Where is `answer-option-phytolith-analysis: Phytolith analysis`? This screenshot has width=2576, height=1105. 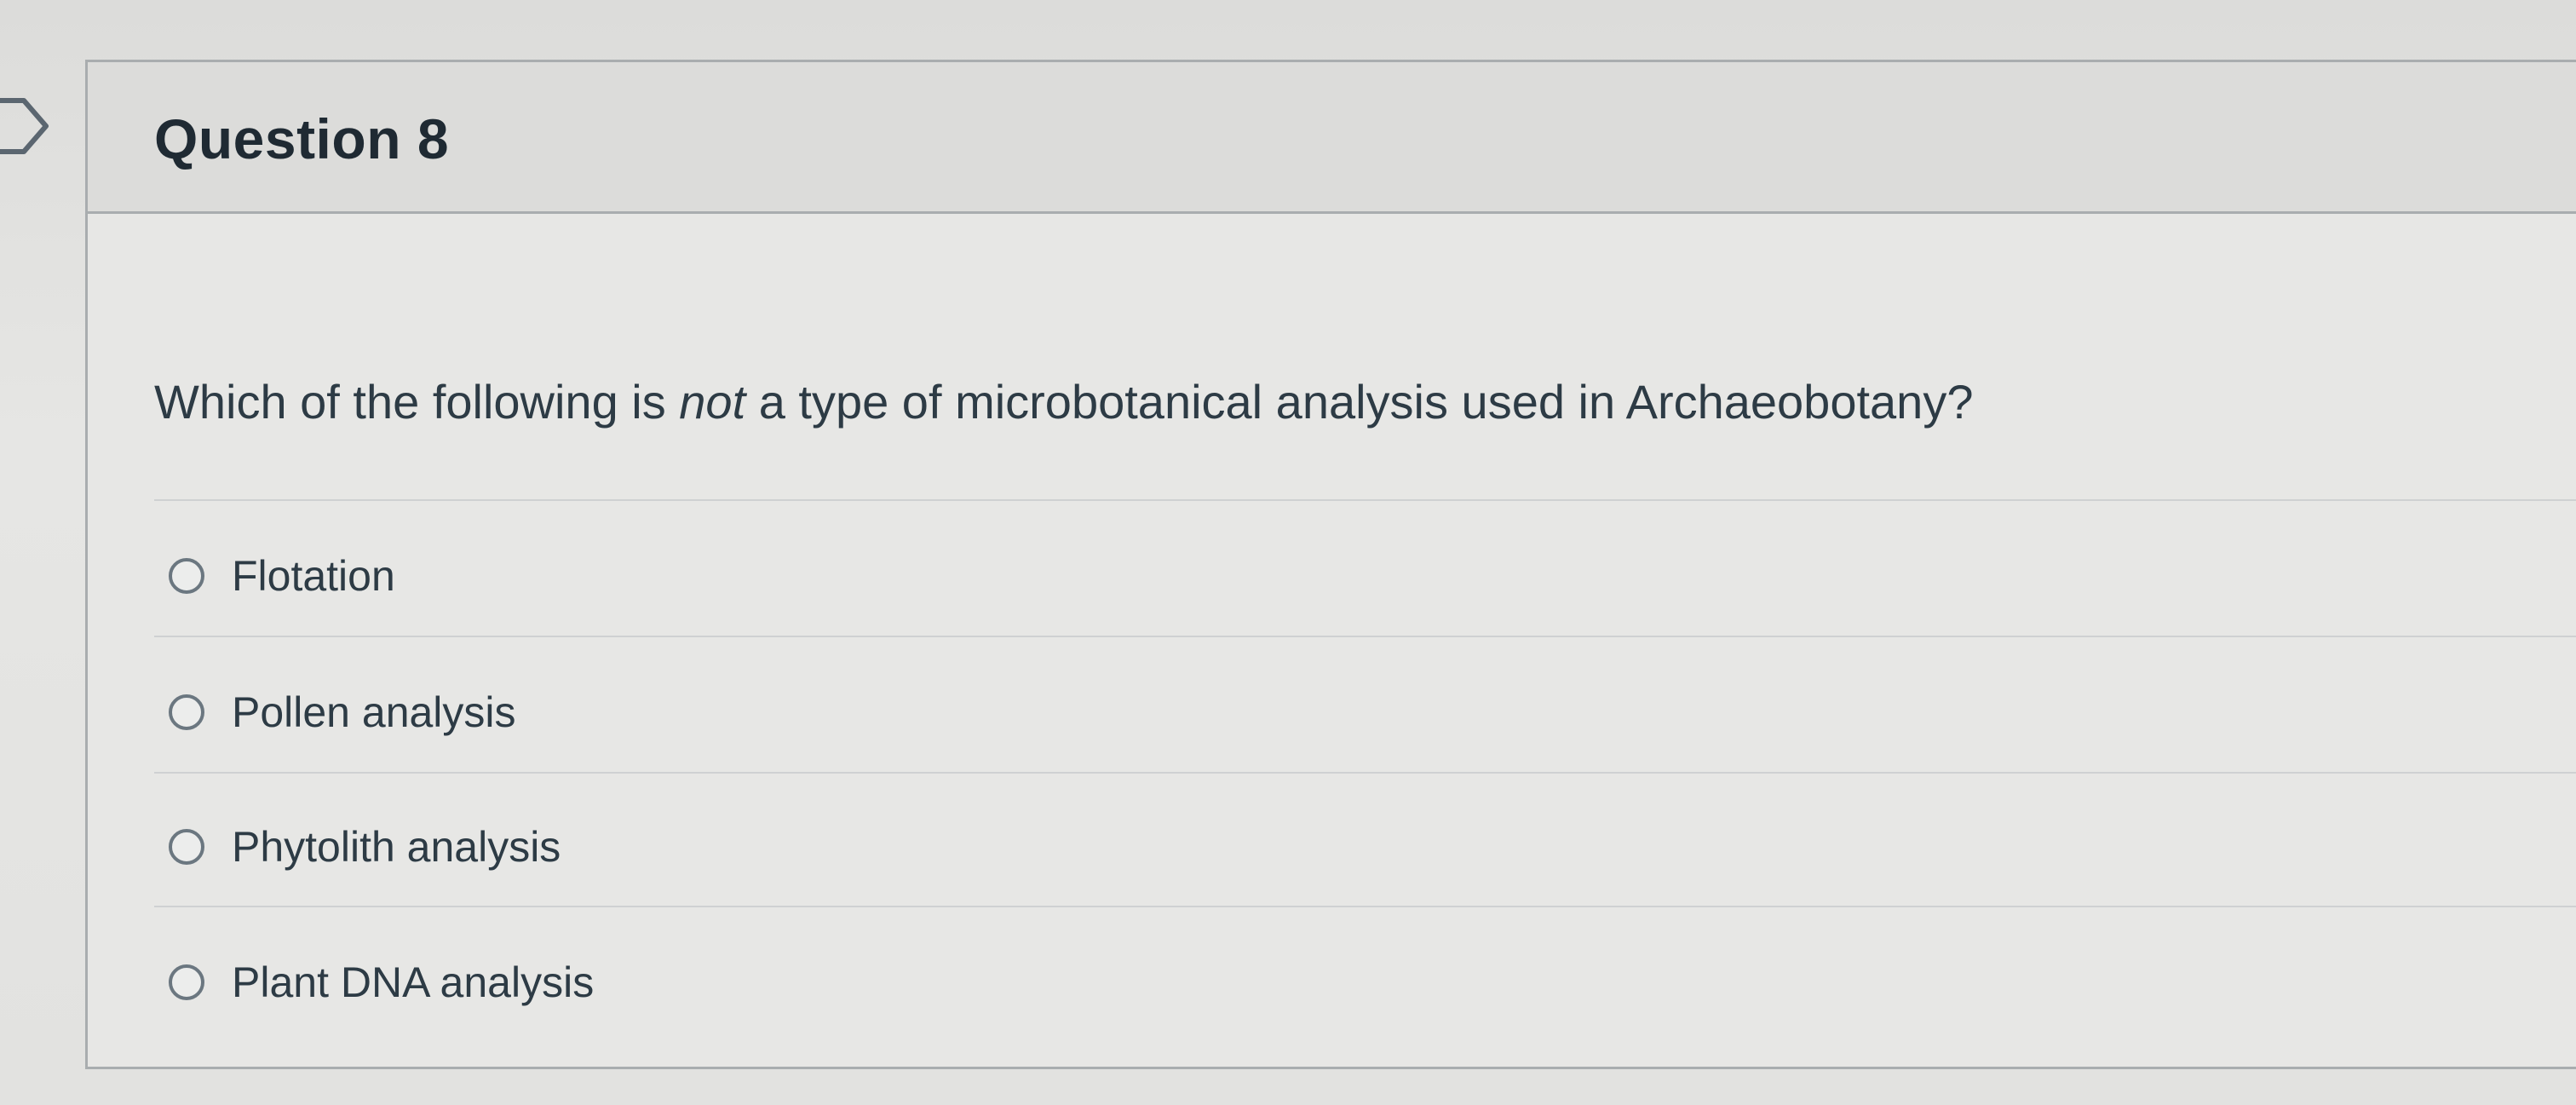 answer-option-phytolith-analysis: Phytolith analysis is located at coordinates (365, 847).